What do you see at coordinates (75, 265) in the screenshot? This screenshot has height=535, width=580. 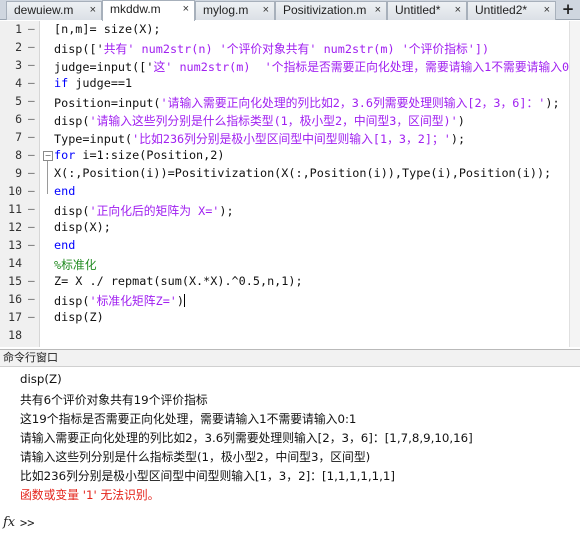 I see `code-text: %标准化` at bounding box center [75, 265].